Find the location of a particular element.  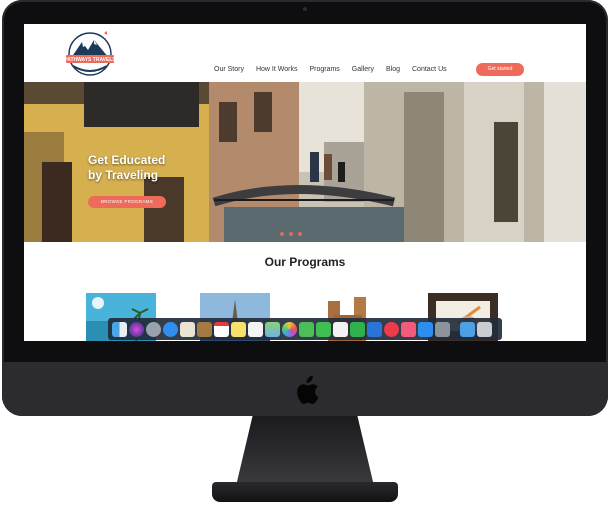

hero-headline-line2: by Traveling is located at coordinates (123, 175).